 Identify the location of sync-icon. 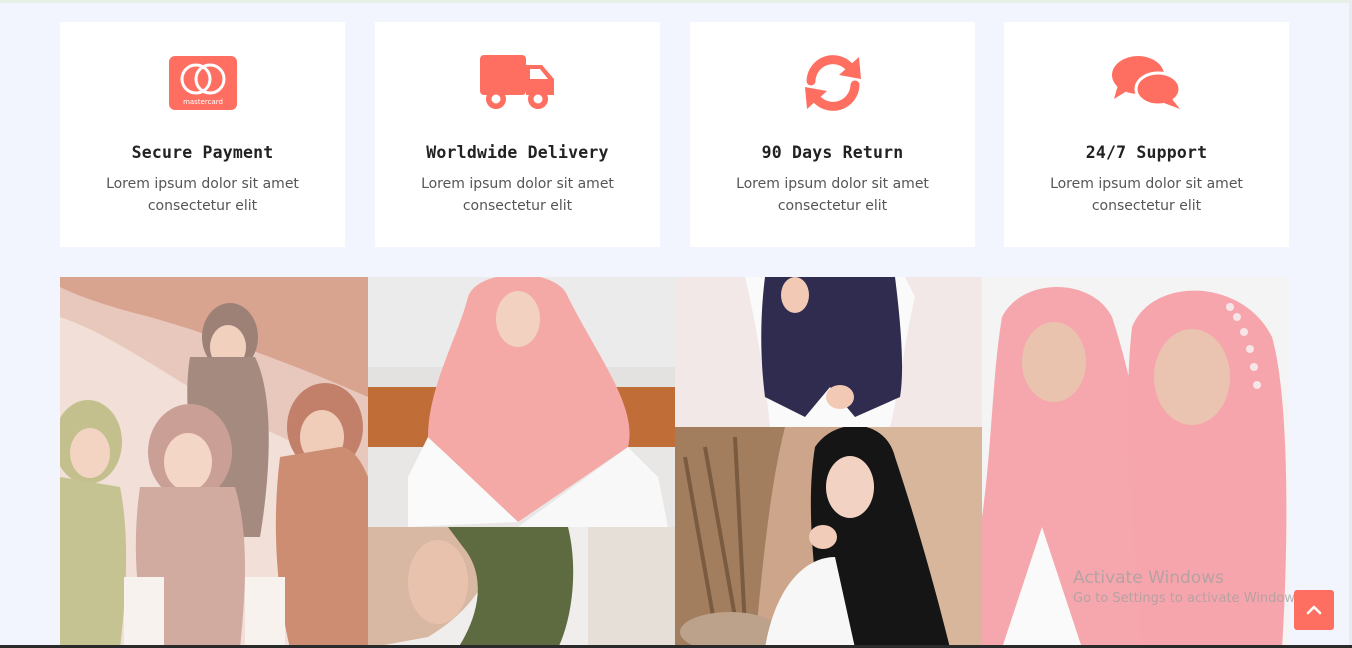
(832, 83).